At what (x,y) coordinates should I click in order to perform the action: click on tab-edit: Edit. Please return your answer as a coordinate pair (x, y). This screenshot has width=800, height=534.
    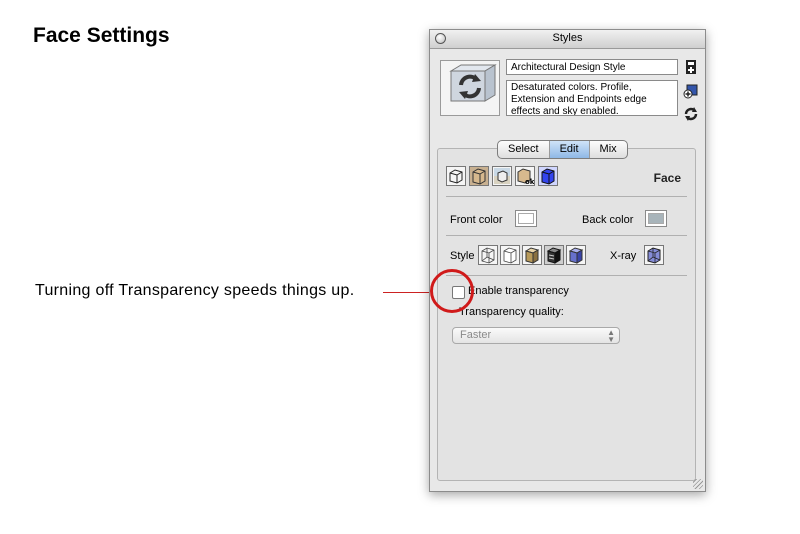
    Looking at the image, I should click on (569, 149).